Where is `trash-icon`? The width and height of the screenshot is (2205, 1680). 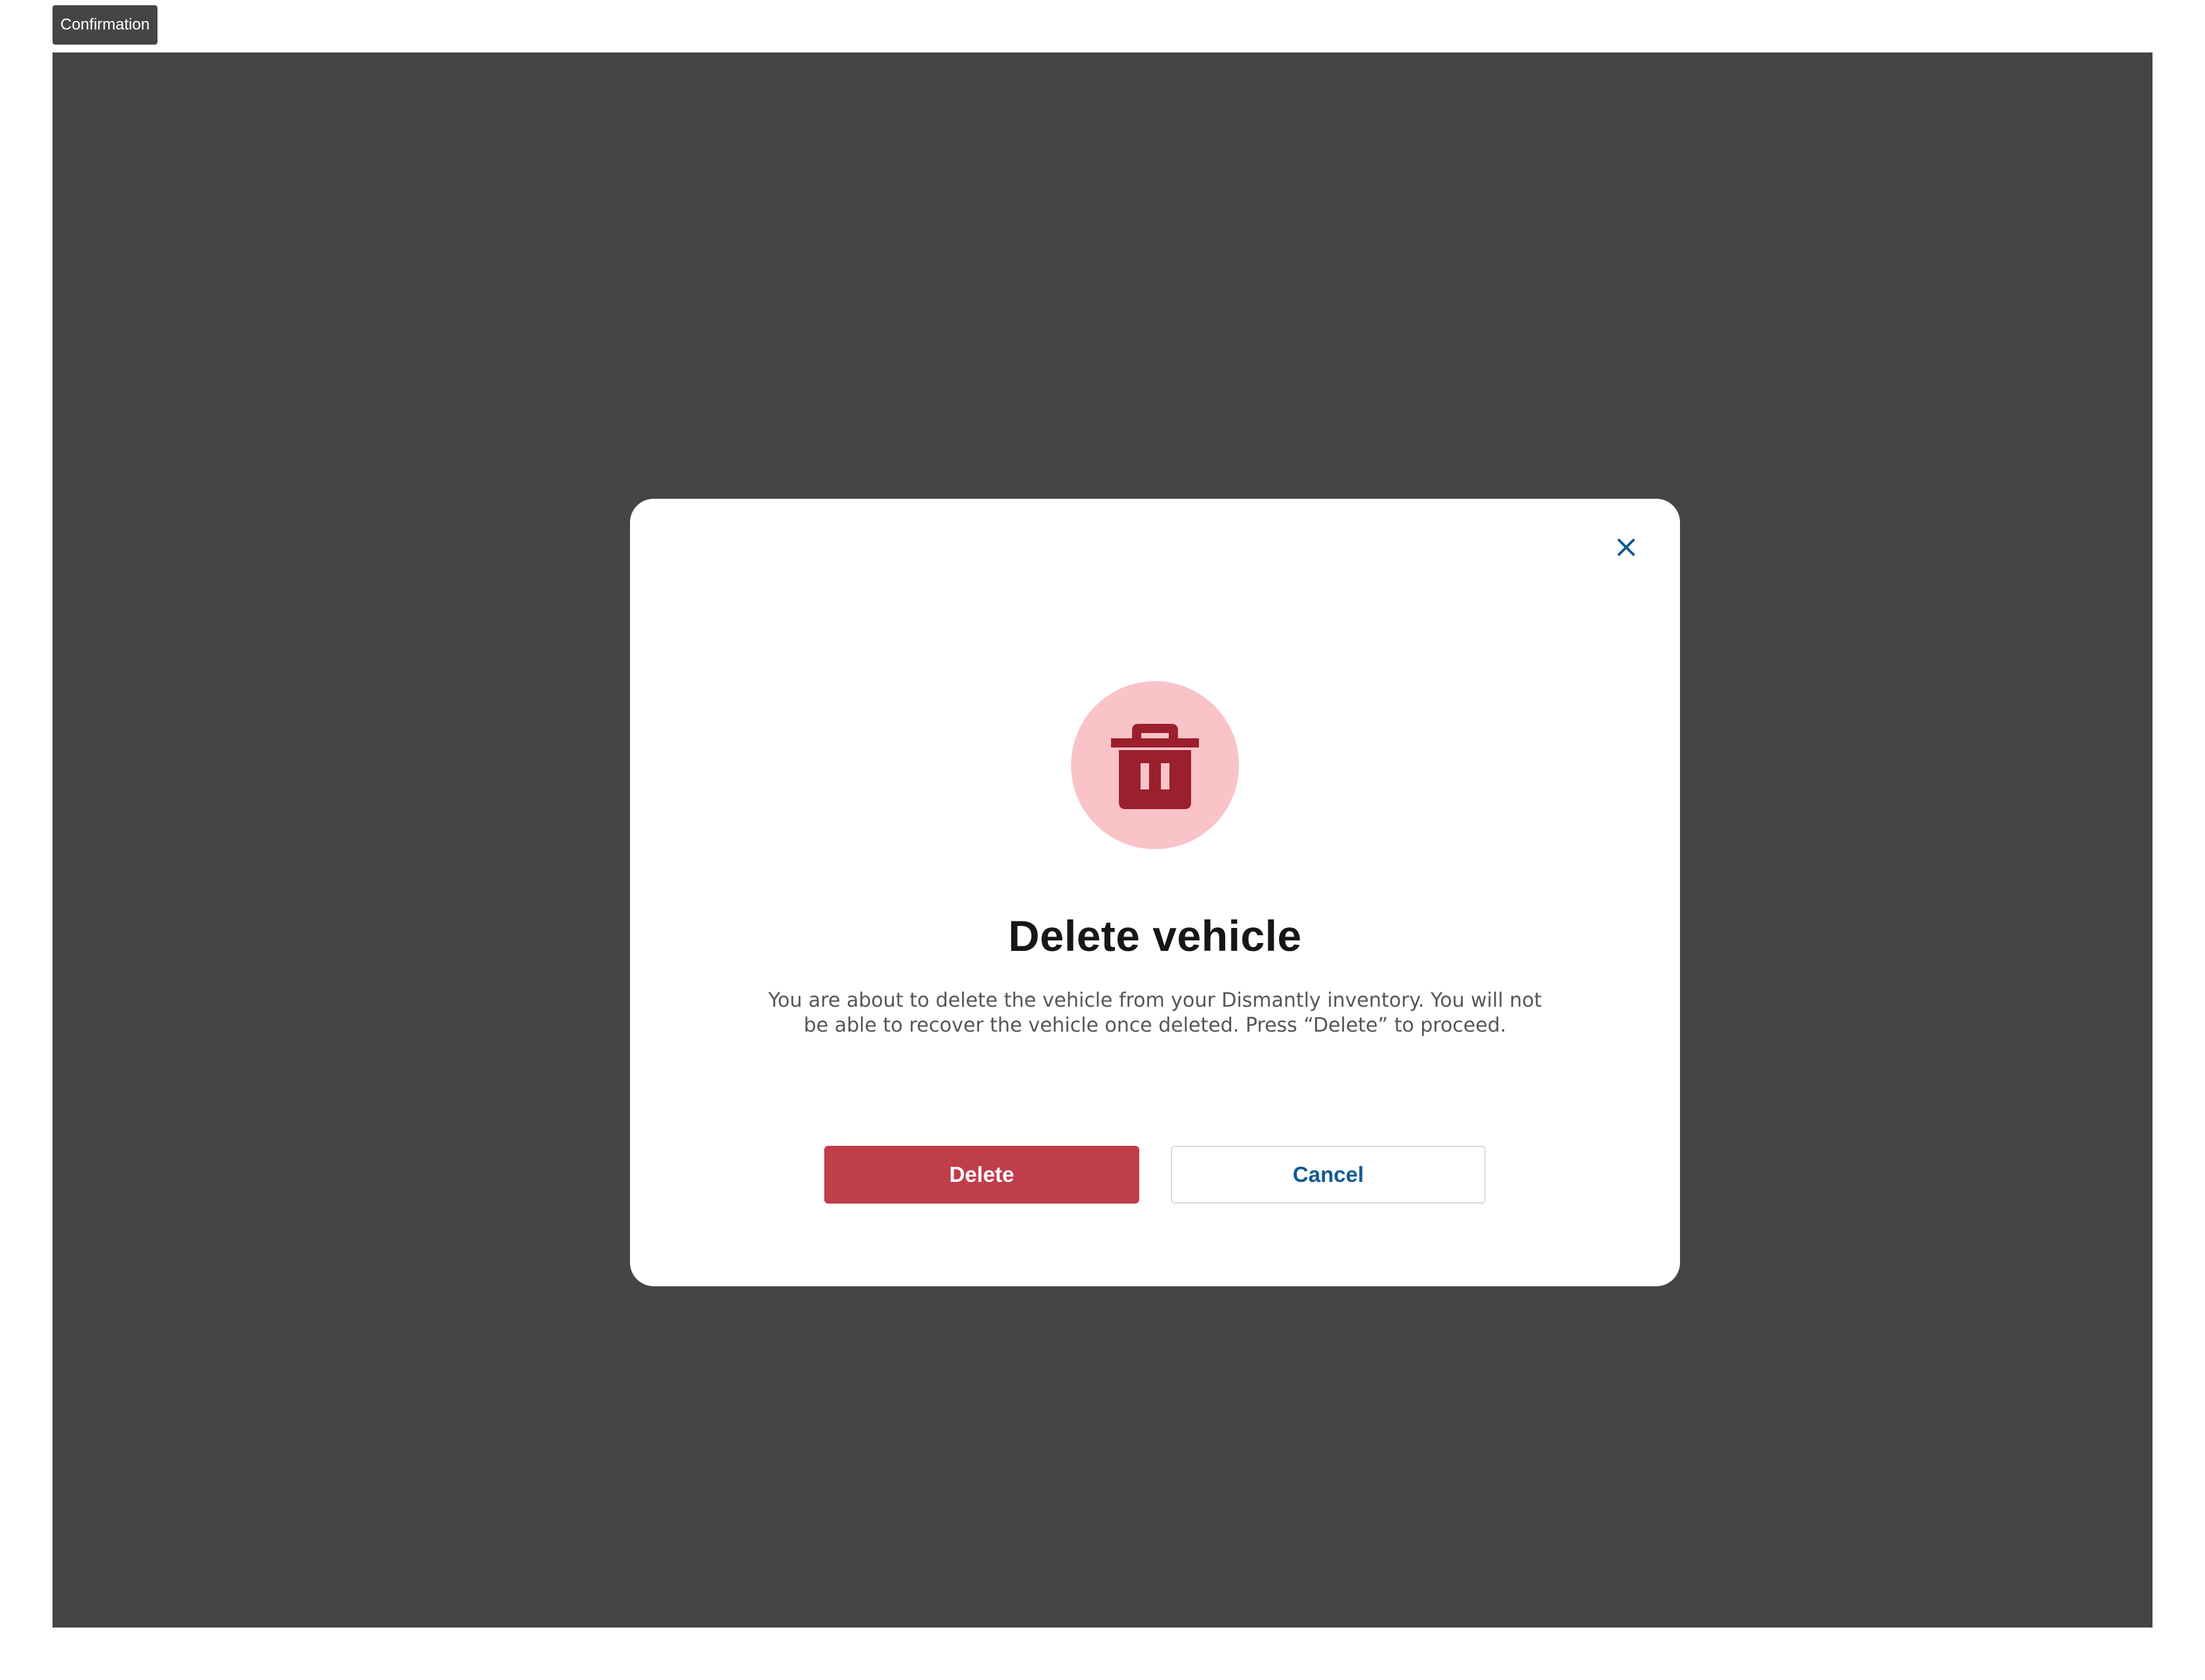 trash-icon is located at coordinates (1155, 766).